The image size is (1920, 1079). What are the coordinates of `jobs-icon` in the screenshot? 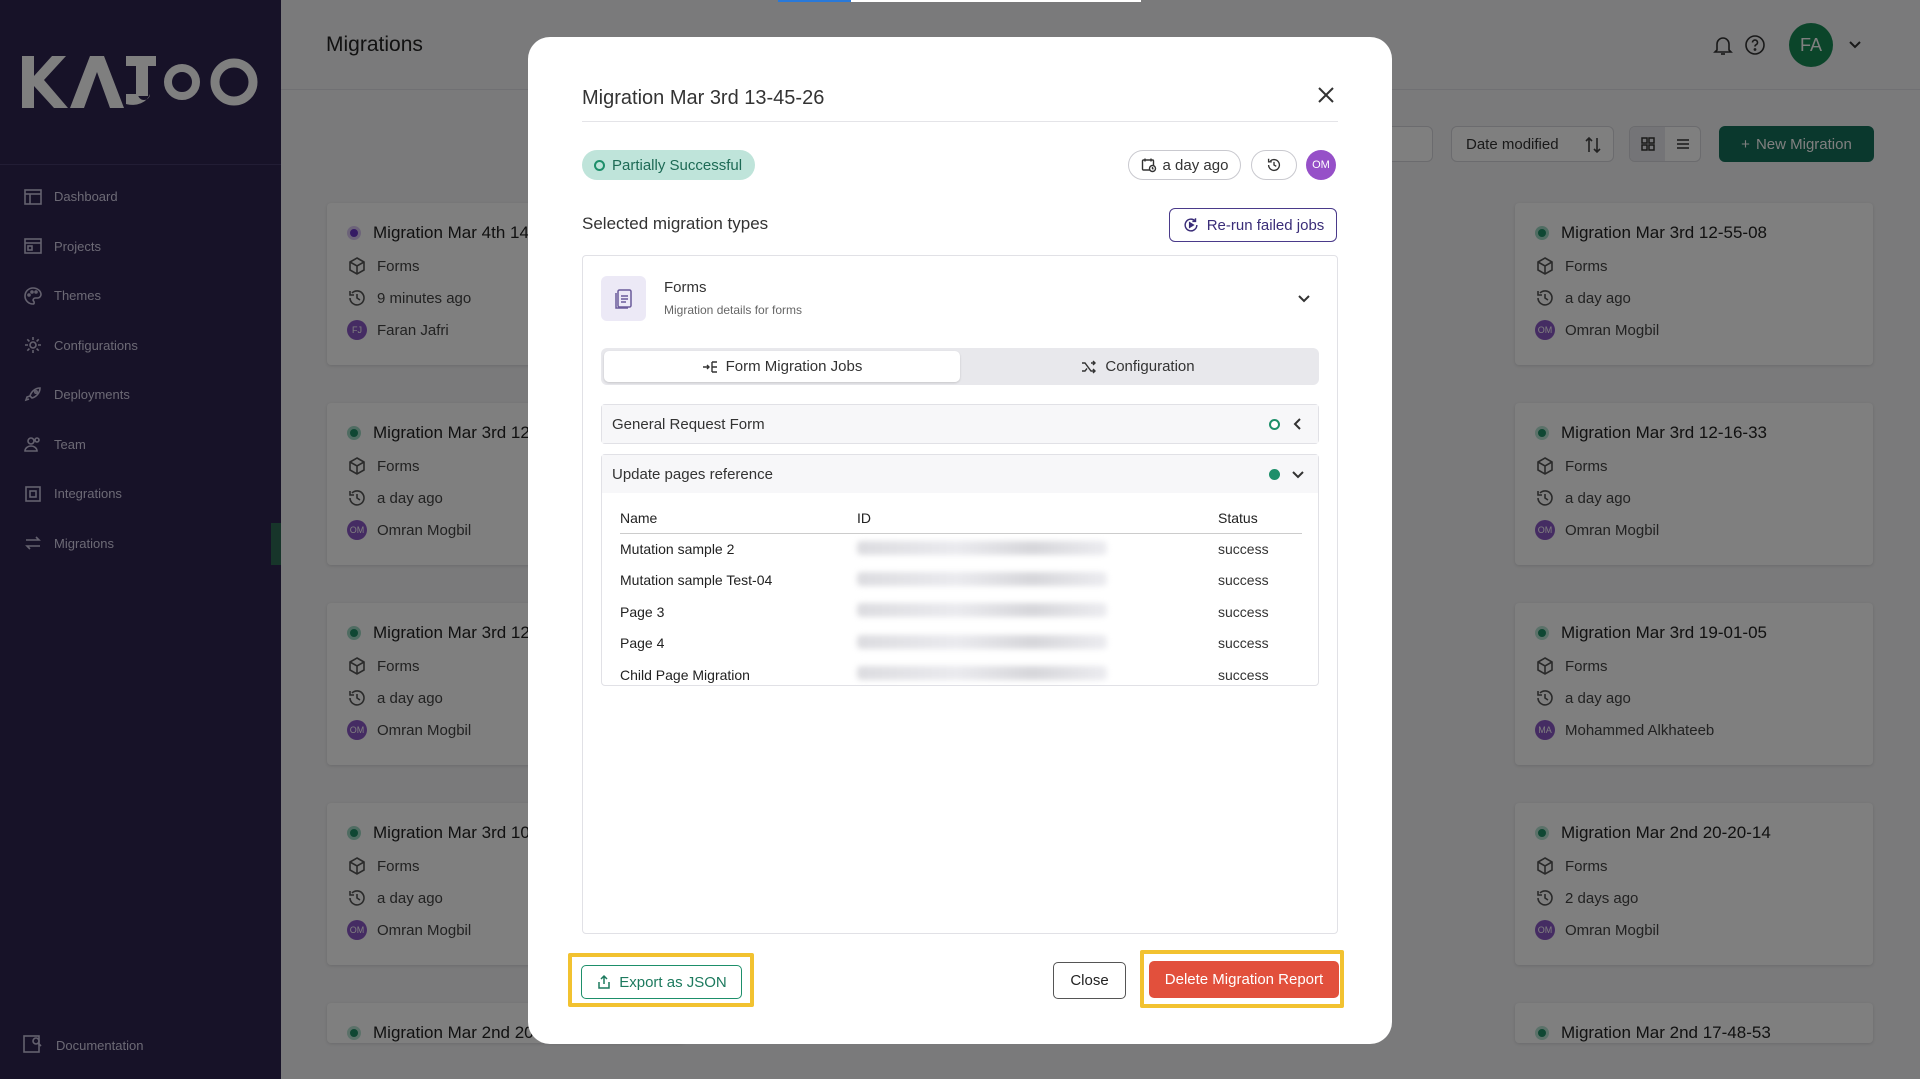 It's located at (709, 366).